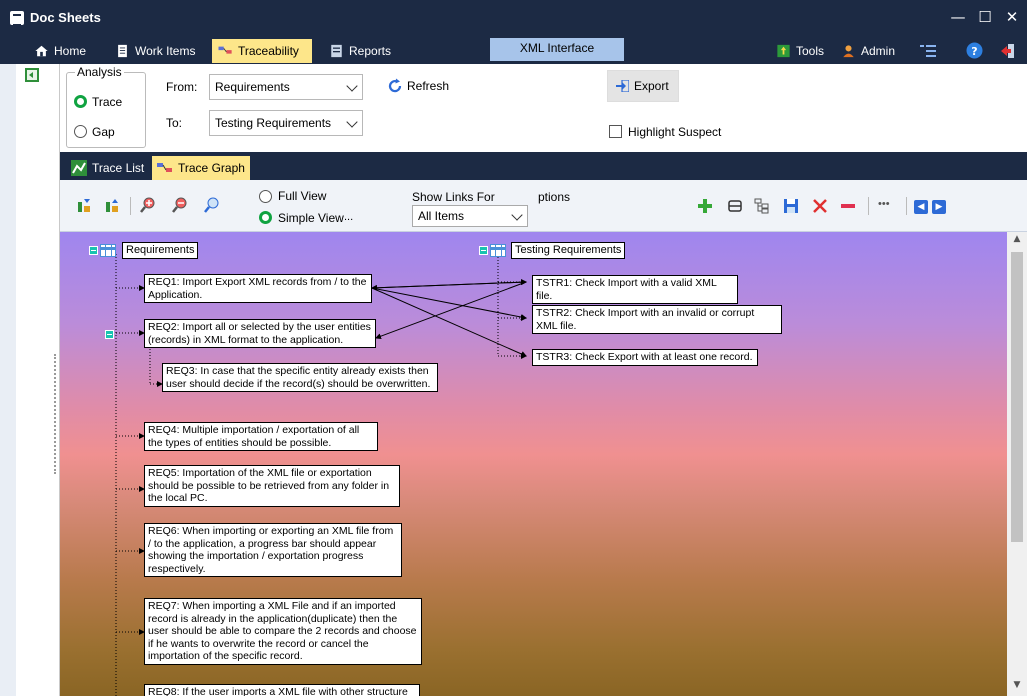  What do you see at coordinates (99, 72) in the screenshot?
I see `analysis-group-label: Analysis` at bounding box center [99, 72].